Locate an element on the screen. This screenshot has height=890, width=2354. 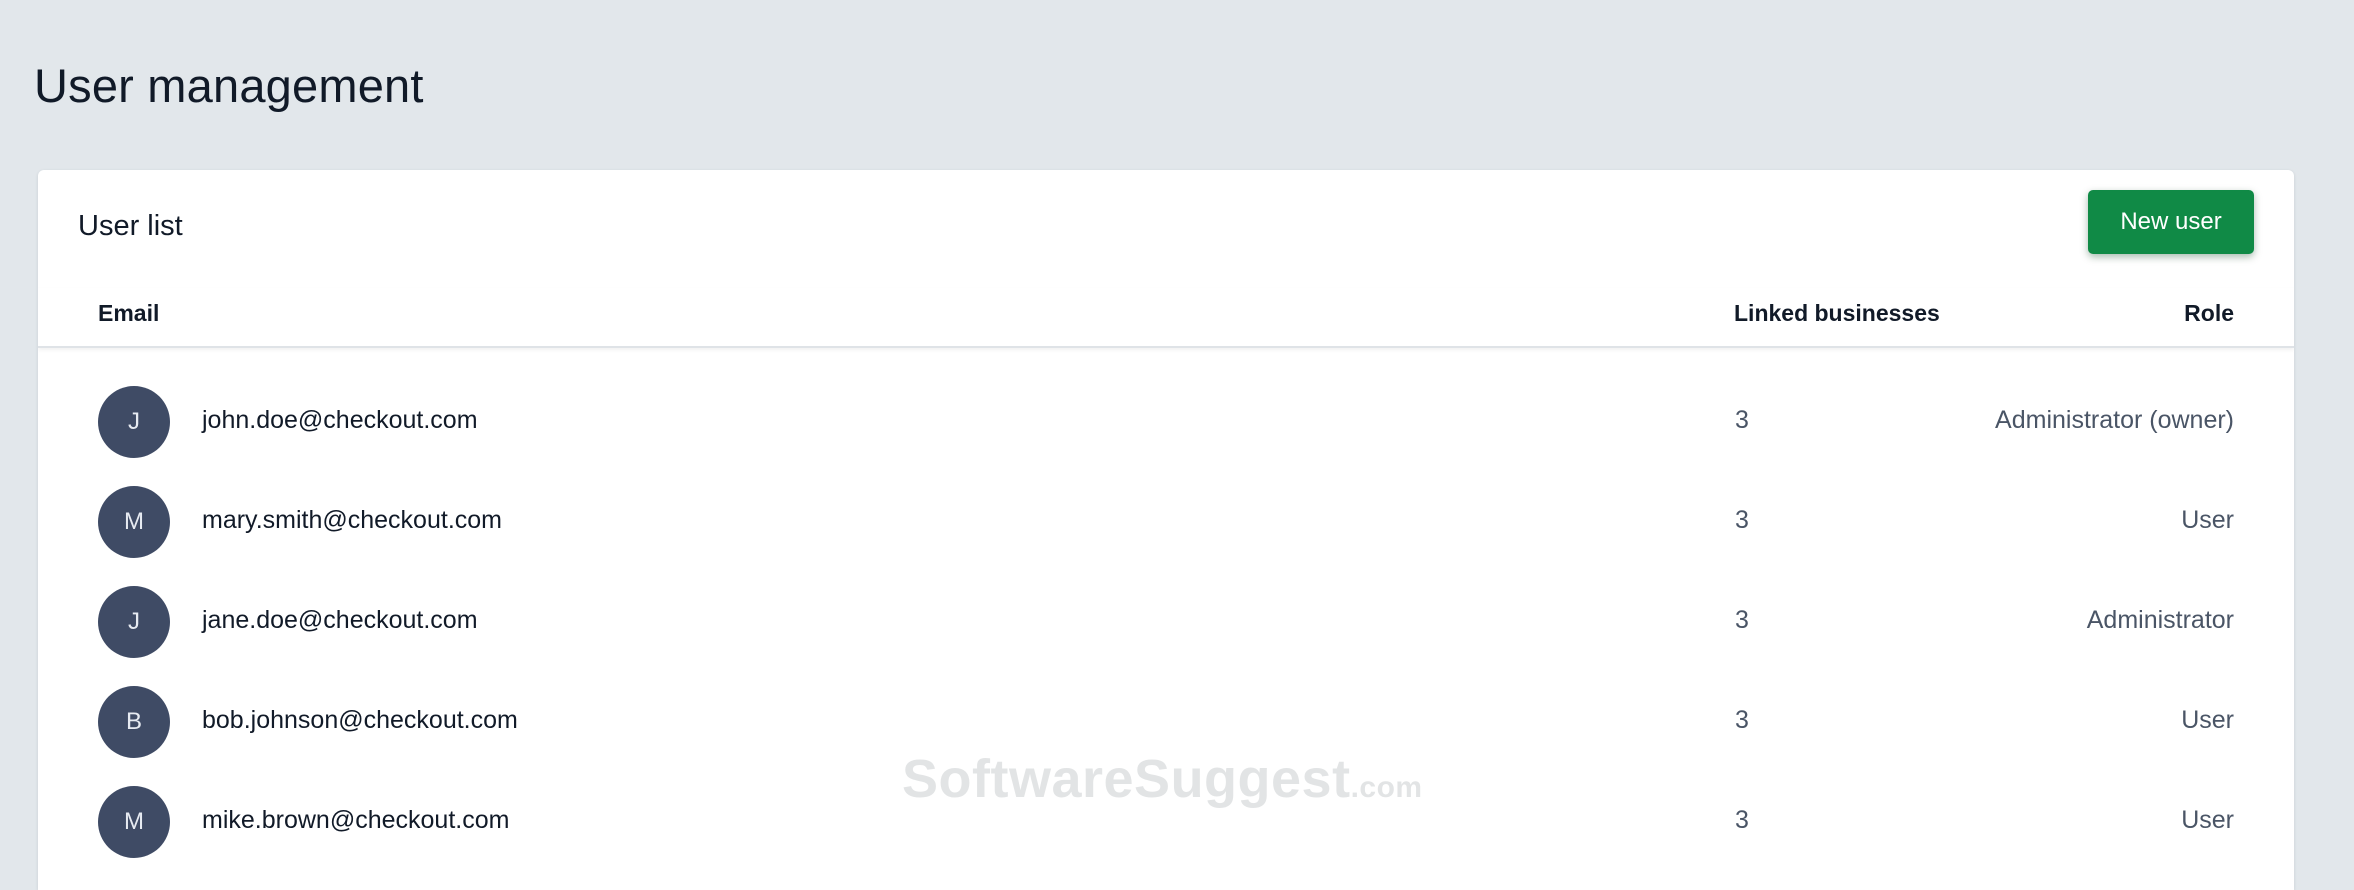
user-email: mike.brown@checkout.com is located at coordinates (355, 820).